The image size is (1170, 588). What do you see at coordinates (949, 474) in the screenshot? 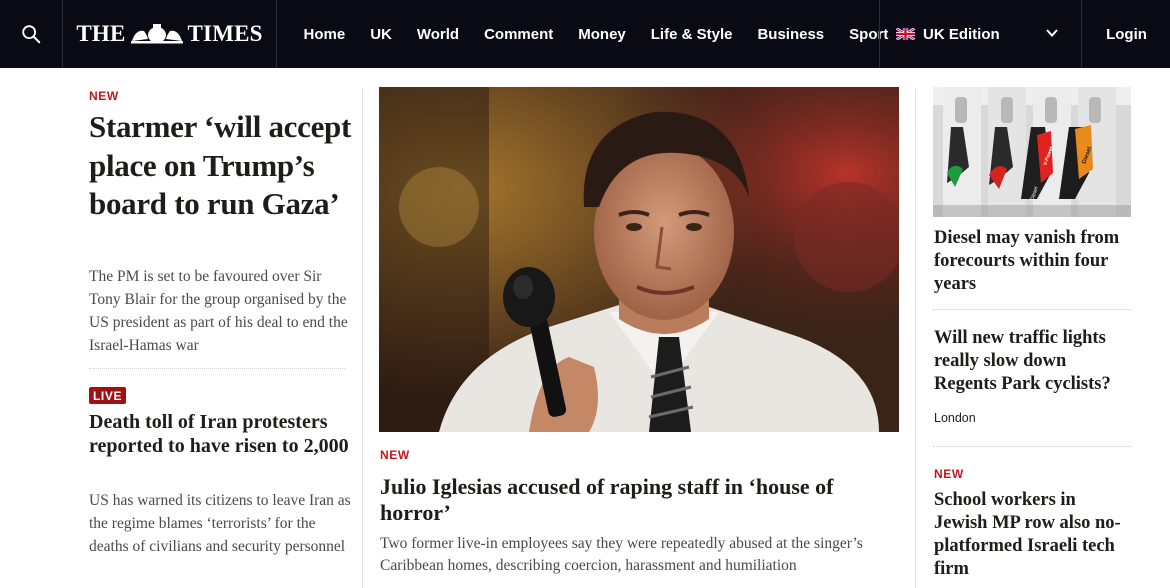
I see `side-story-3-new-badge: NEW` at bounding box center [949, 474].